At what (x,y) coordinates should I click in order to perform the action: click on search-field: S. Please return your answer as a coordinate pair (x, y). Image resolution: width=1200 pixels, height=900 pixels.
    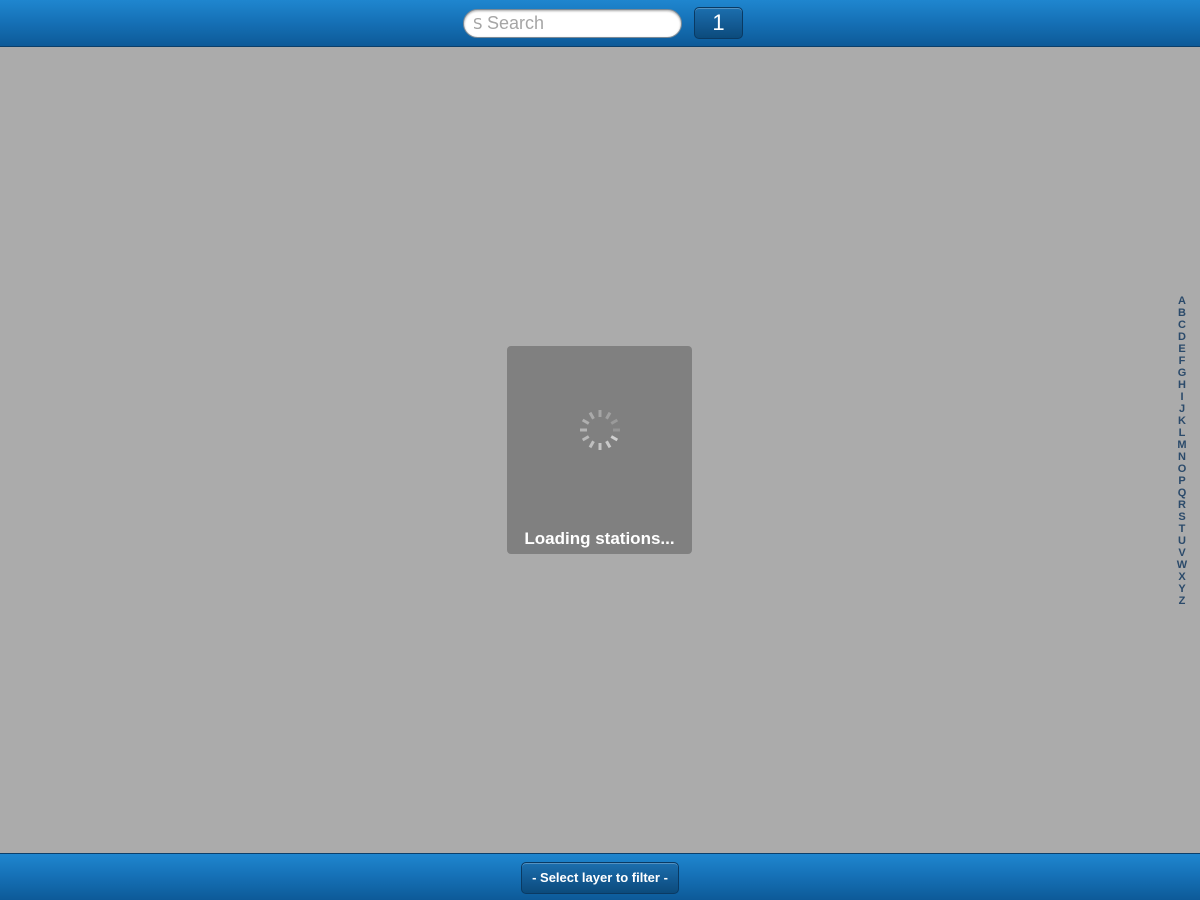
    Looking at the image, I should click on (572, 23).